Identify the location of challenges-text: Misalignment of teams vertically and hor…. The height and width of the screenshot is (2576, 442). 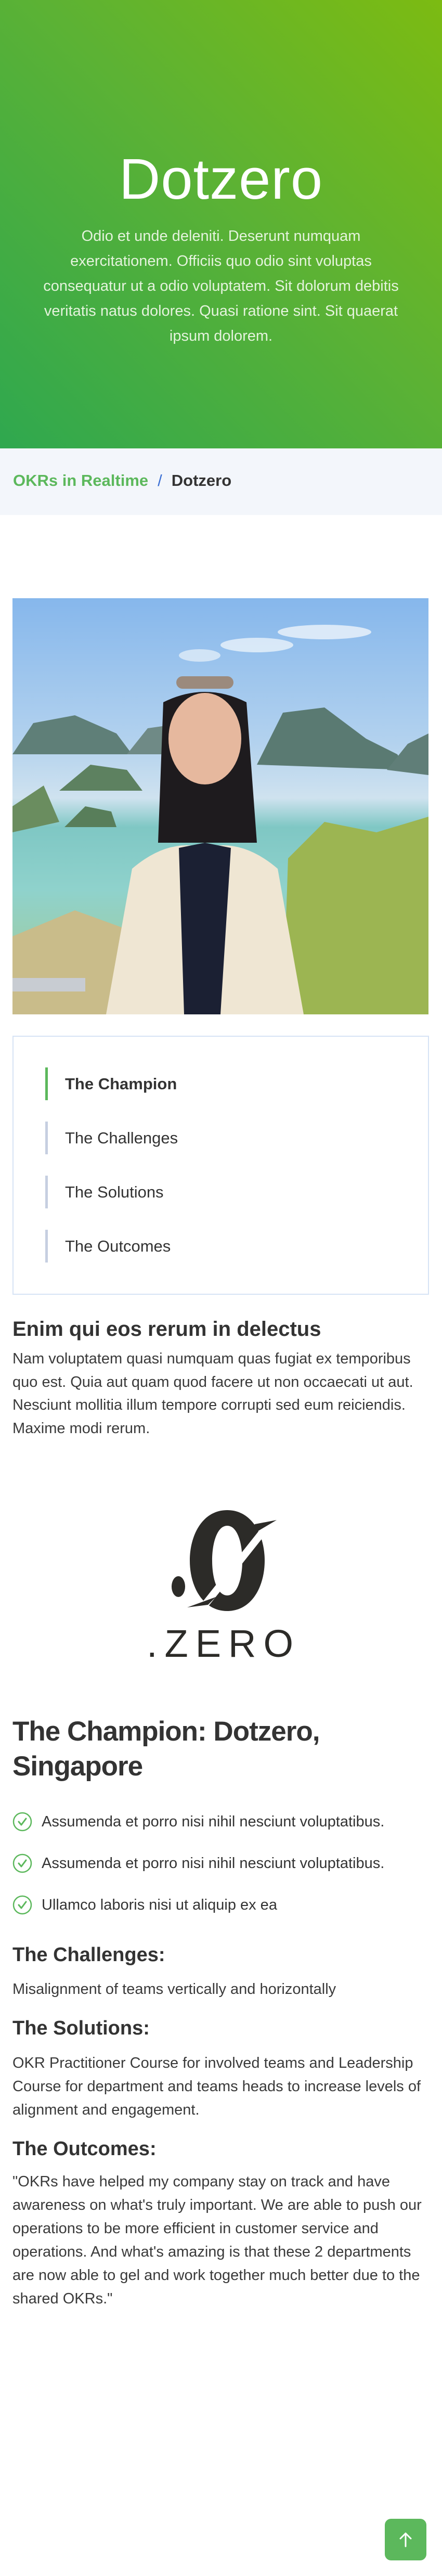
(174, 1989).